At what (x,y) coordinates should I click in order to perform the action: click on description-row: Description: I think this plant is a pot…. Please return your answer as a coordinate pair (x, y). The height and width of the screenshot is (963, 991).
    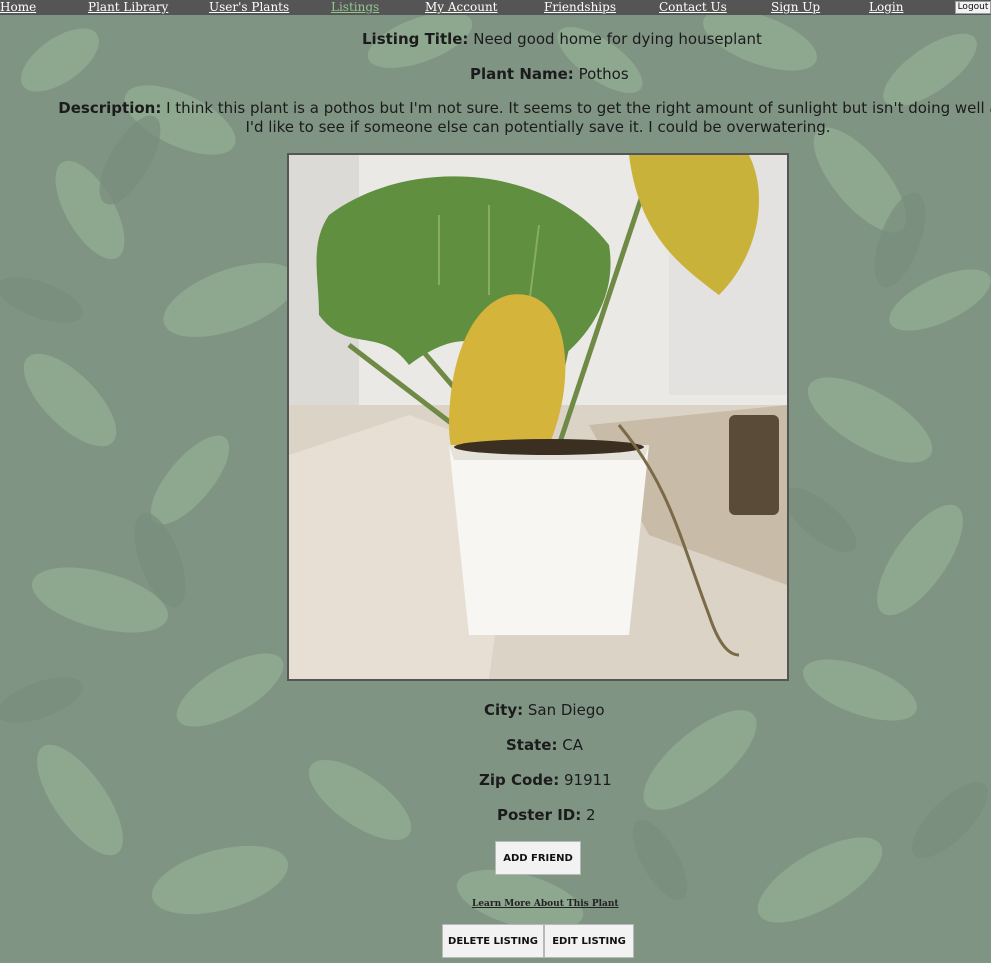
    Looking at the image, I should click on (521, 118).